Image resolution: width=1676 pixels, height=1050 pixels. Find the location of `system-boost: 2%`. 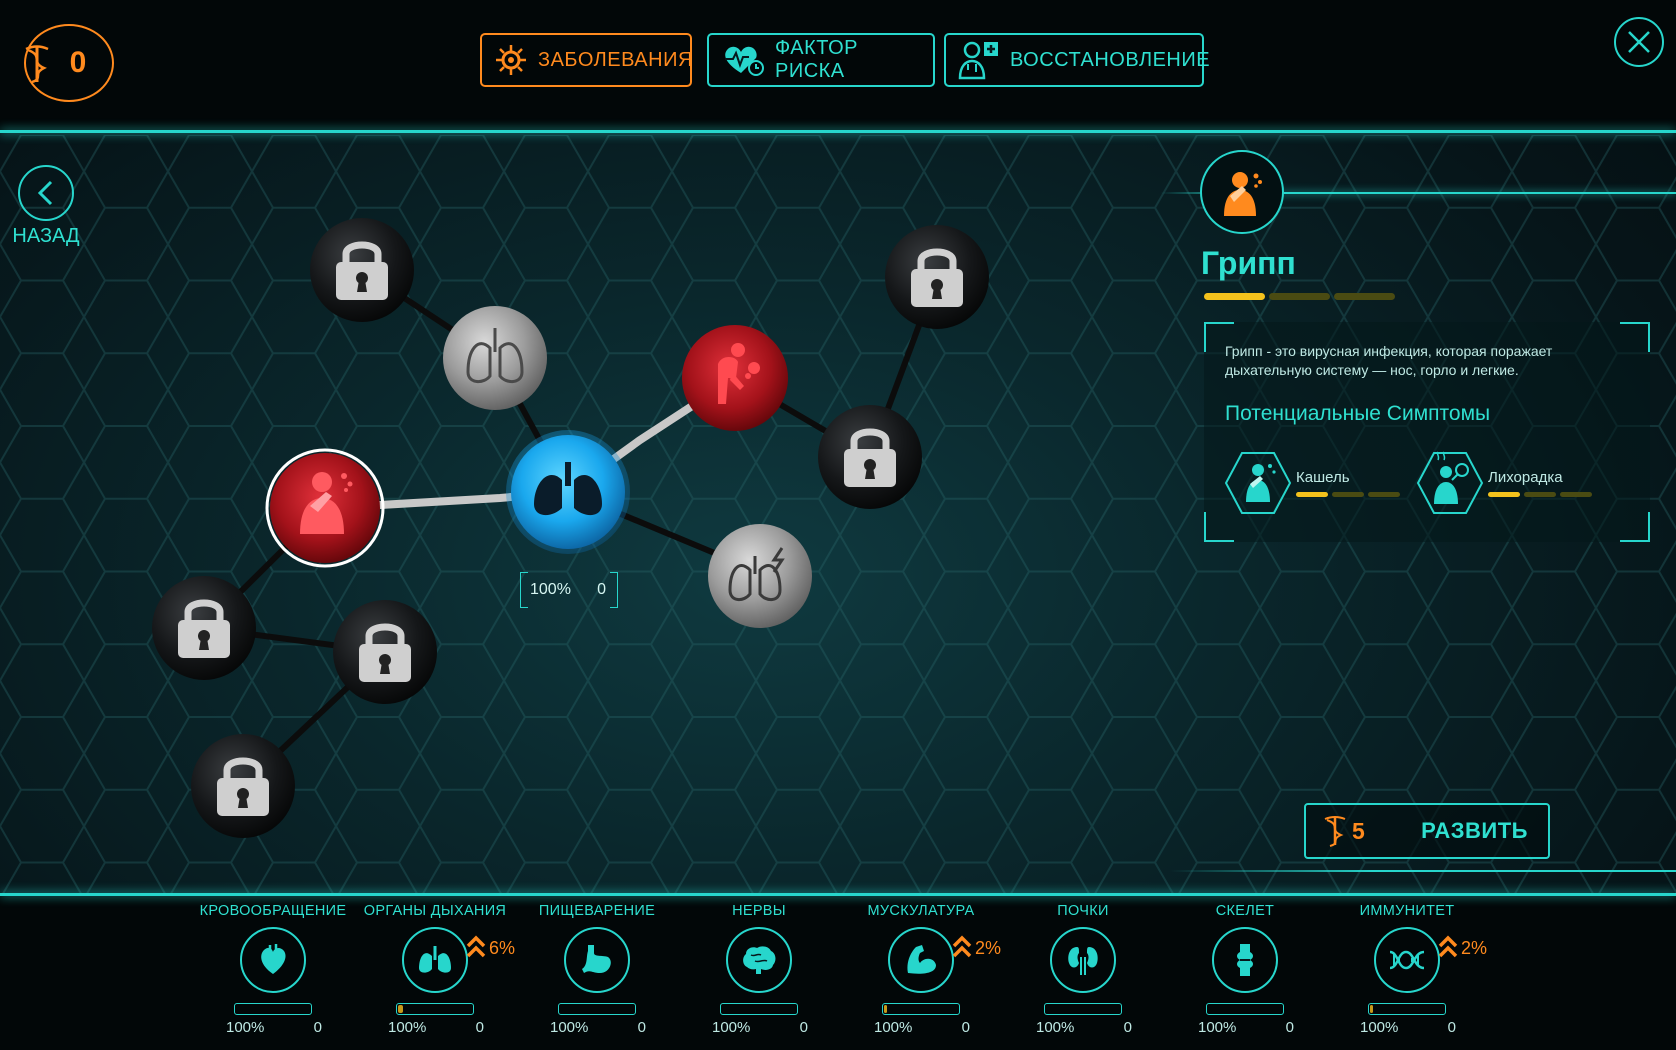

system-boost: 2% is located at coordinates (1462, 948).